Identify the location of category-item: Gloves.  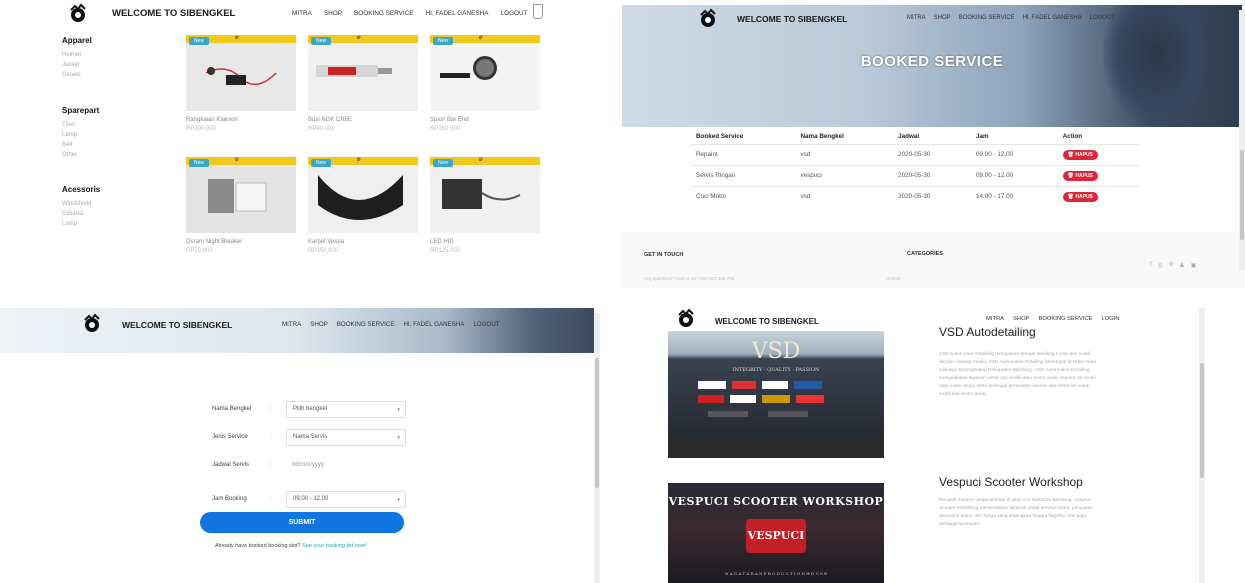
(77, 75).